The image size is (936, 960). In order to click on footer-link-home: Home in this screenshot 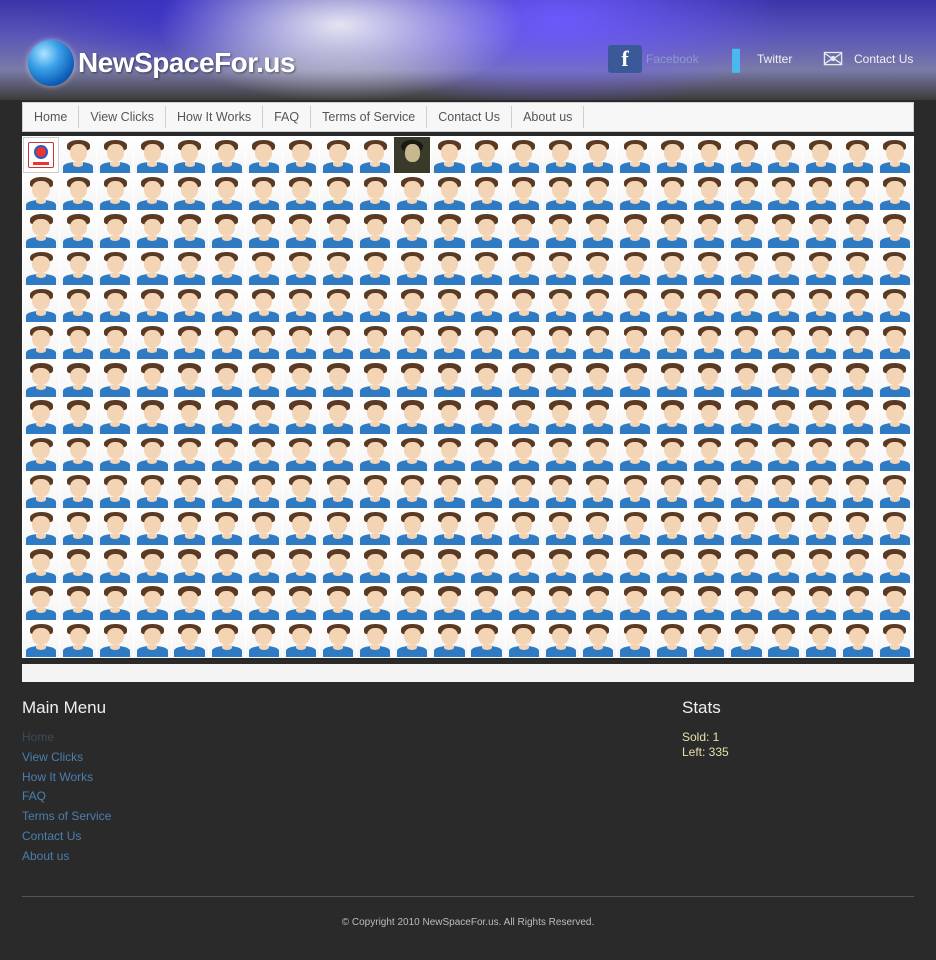, I will do `click(66, 738)`.